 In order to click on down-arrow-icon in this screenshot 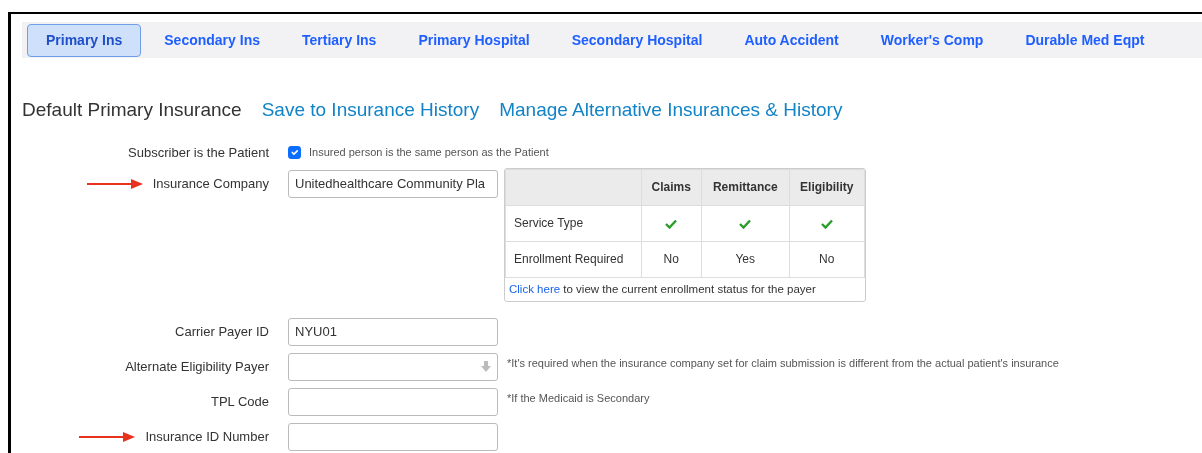, I will do `click(486, 367)`.